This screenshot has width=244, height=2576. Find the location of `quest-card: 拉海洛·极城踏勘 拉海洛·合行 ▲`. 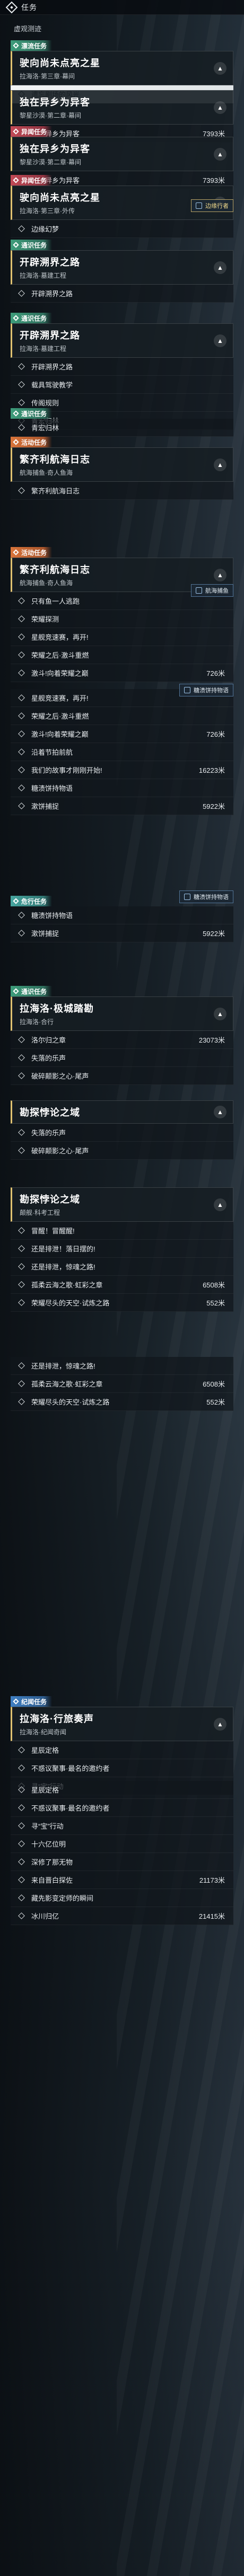

quest-card: 拉海洛·极城踏勘 拉海洛·合行 ▲ is located at coordinates (122, 1013).